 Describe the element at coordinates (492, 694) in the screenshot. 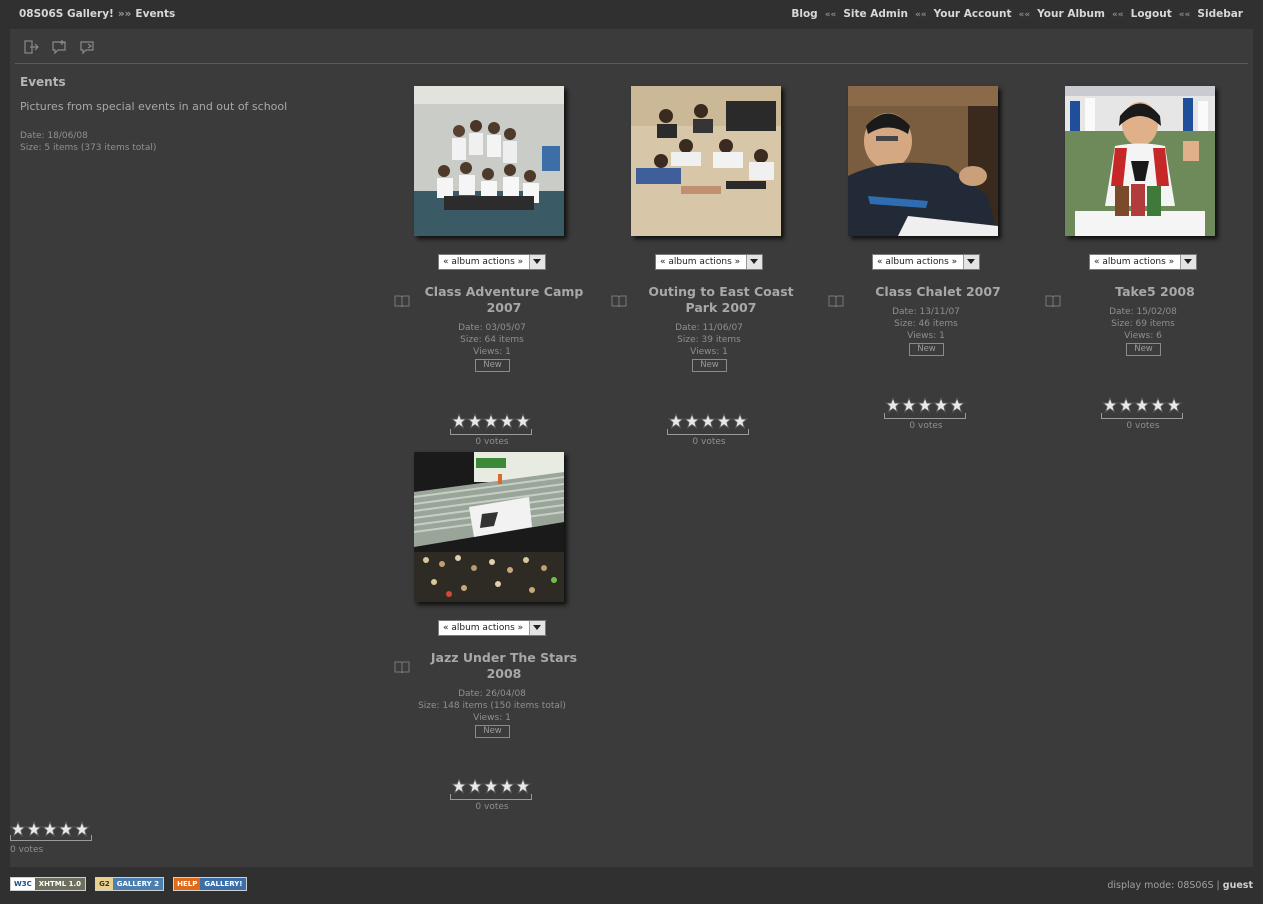

I see `album-item-date: Date: 26/04/08` at that location.